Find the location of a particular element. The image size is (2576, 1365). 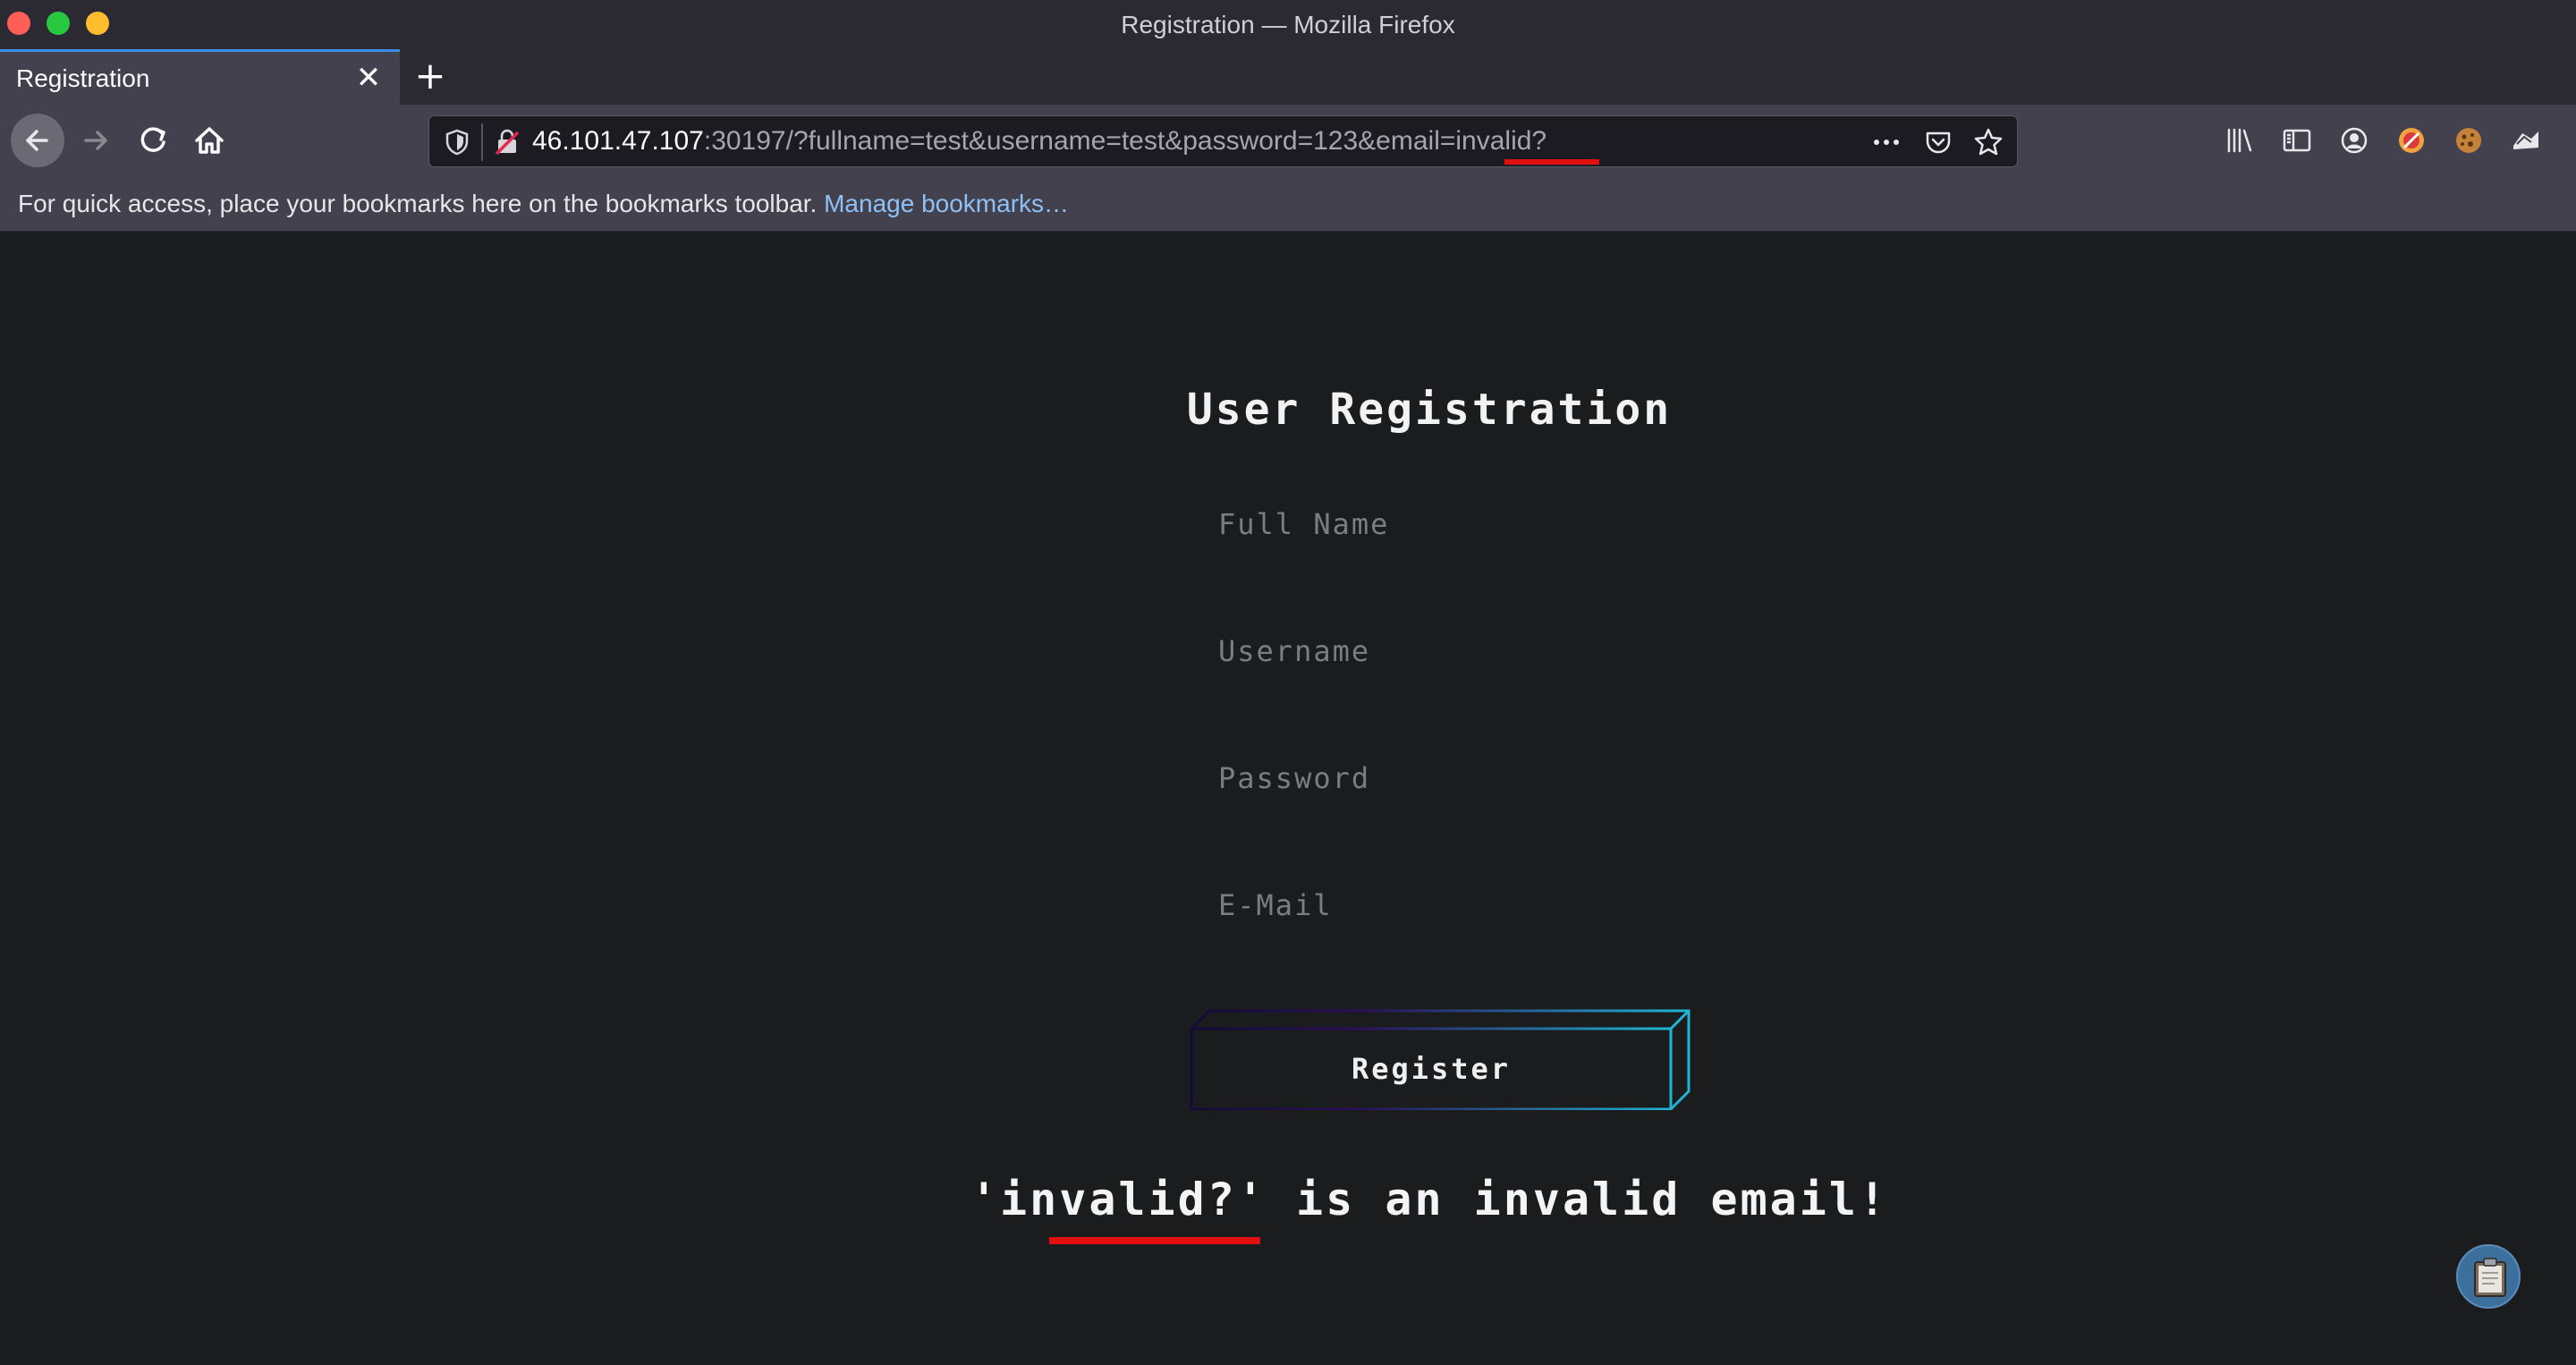

window-titlebar: Registration — Mozilla Firefox is located at coordinates (1288, 24).